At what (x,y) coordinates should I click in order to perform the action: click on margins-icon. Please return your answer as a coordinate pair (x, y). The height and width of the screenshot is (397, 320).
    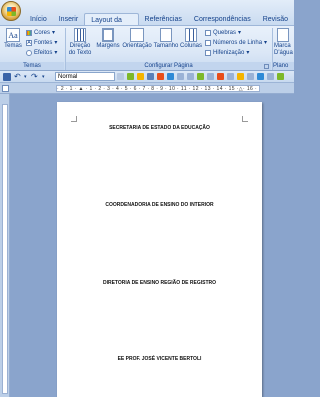
    Looking at the image, I should click on (108, 35).